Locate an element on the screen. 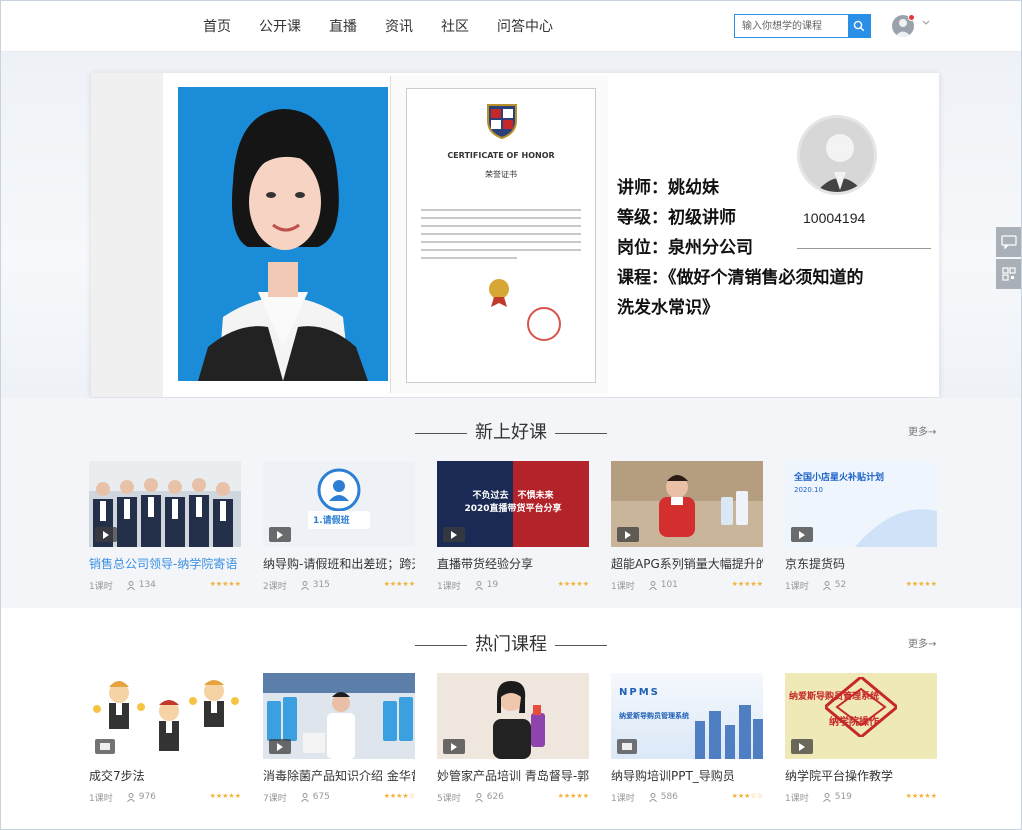 This screenshot has width=1022, height=830. course-title: 妙管家产品培训 青岛督导-郭 is located at coordinates (513, 775).